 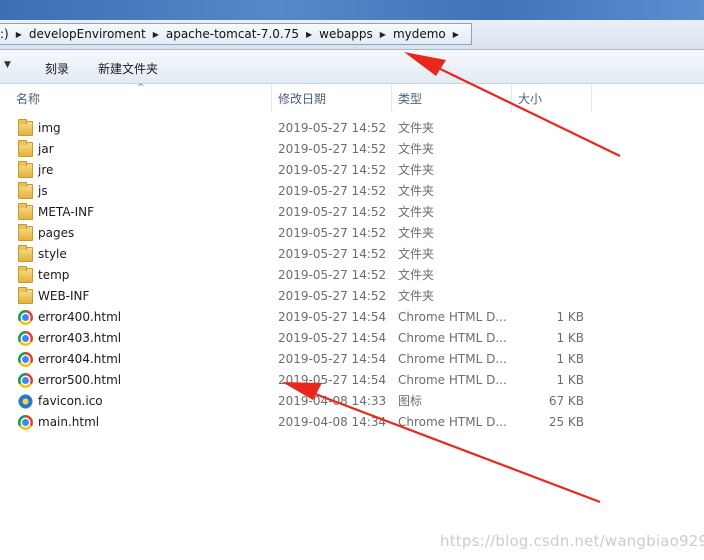 I want to click on breadcrumb-item-webapps: ▶ webapps, so click(x=336, y=34).